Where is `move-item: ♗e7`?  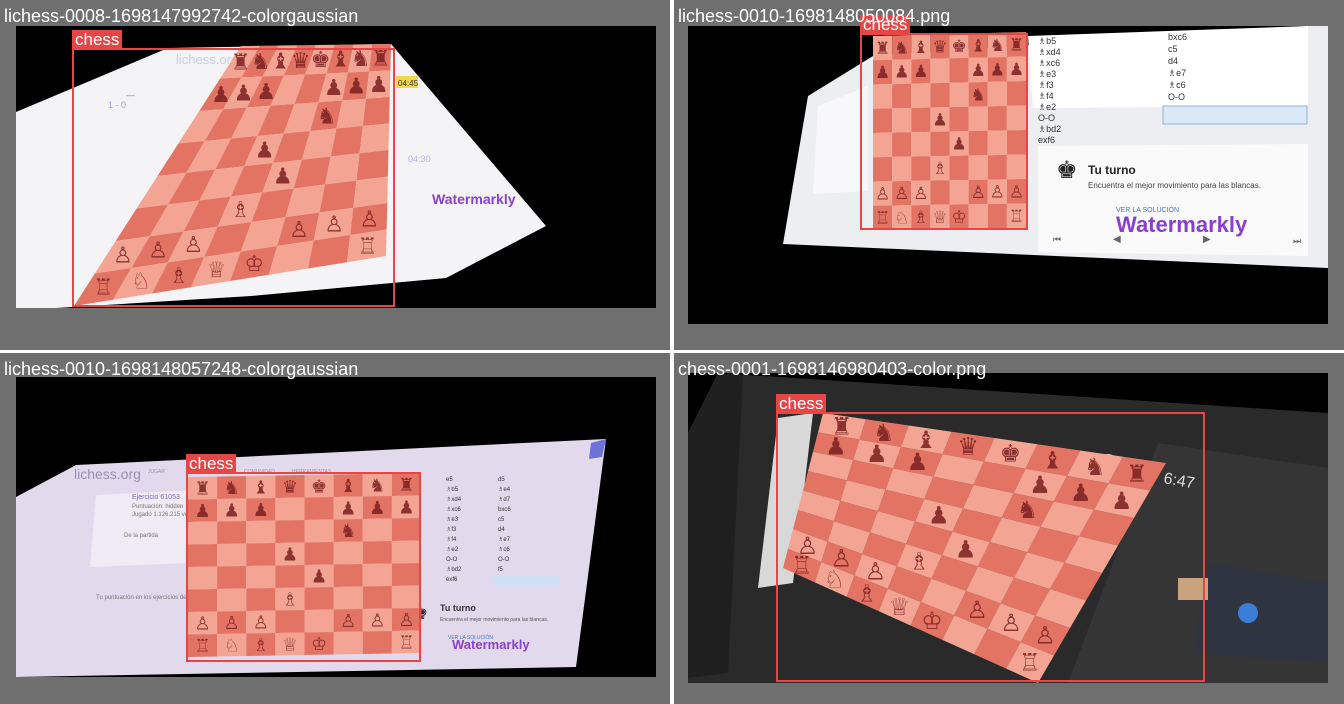
move-item: ♗e7 is located at coordinates (1177, 73).